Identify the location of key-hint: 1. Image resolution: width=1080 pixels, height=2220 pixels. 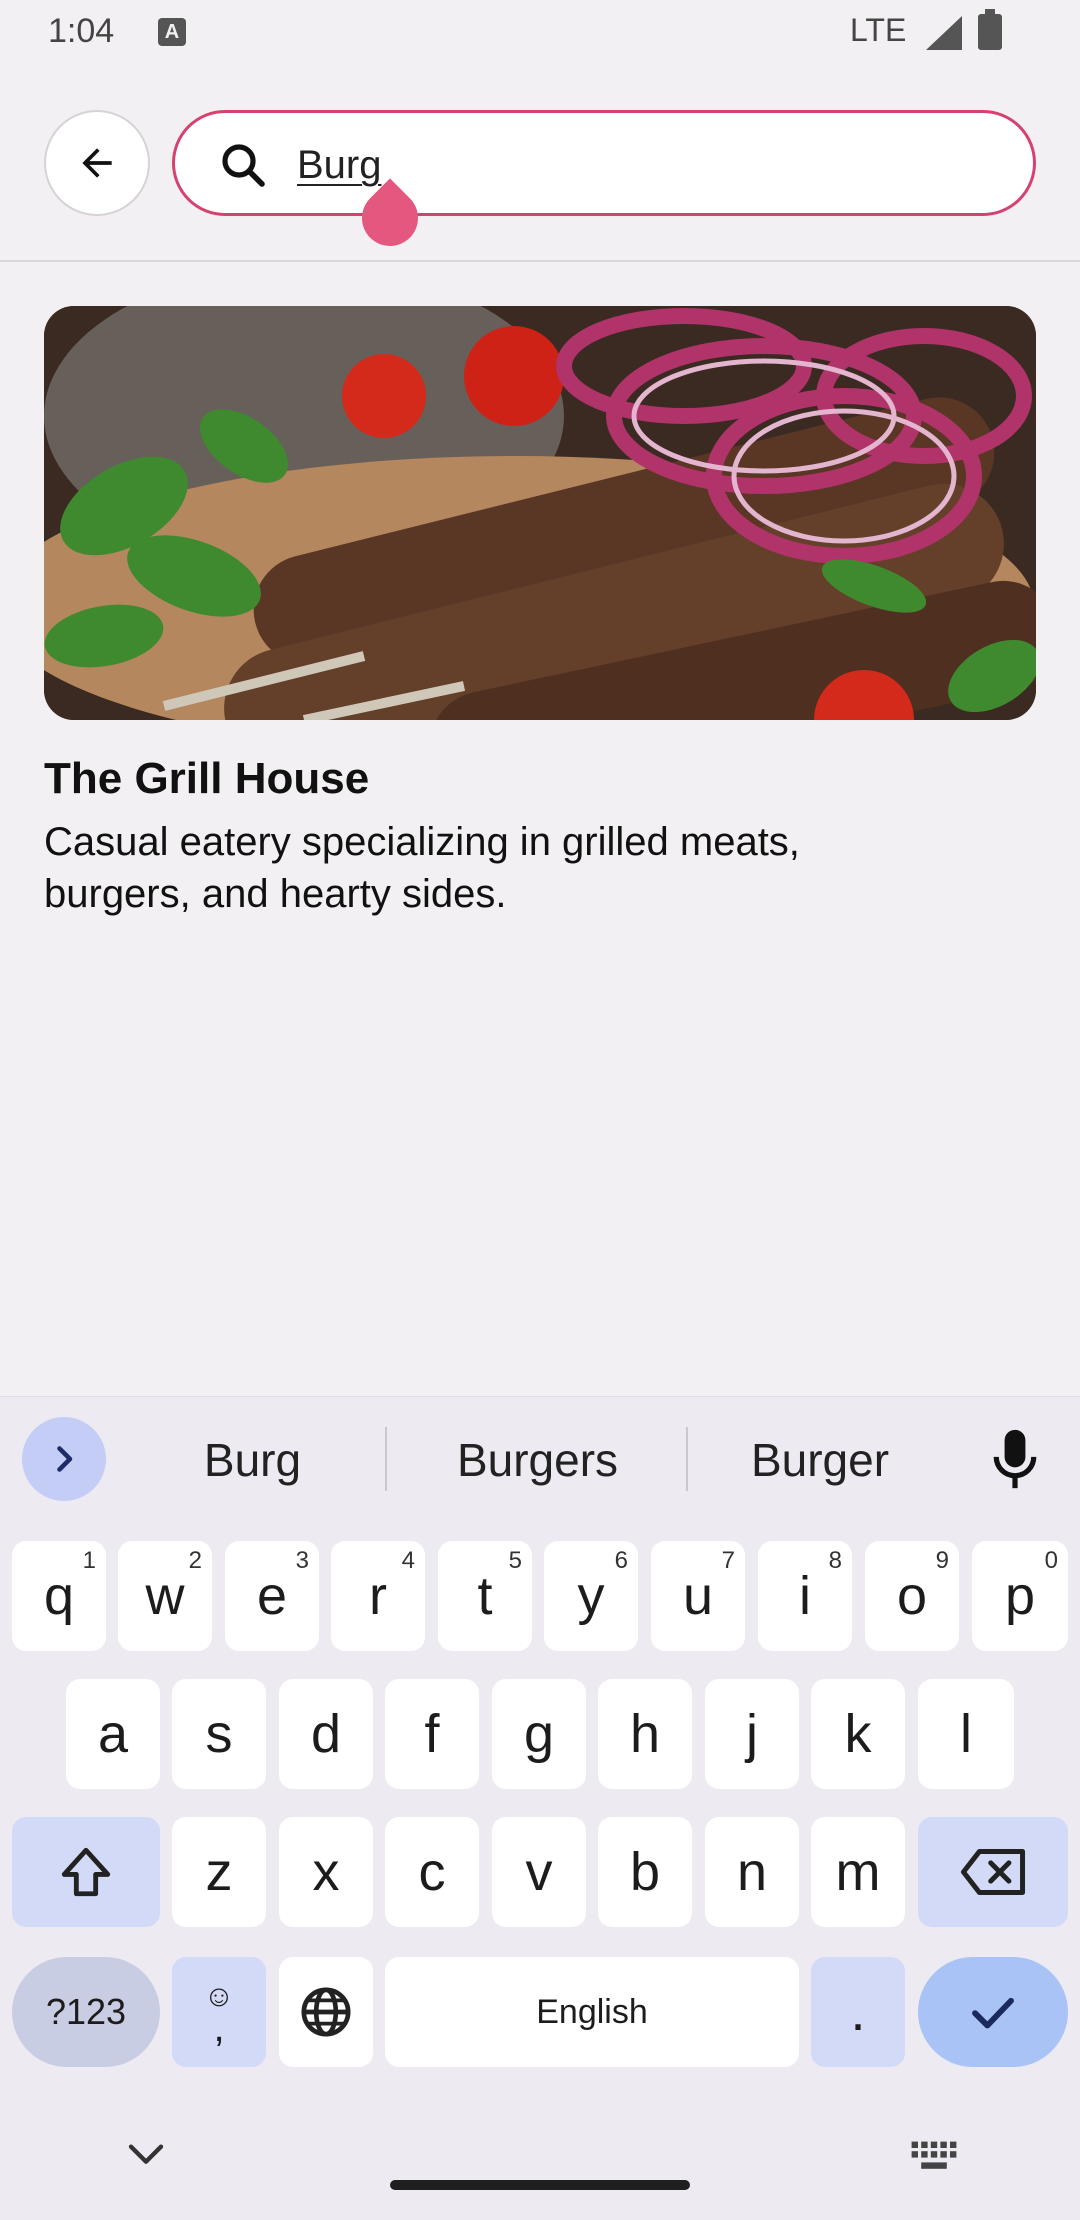
(89, 1560).